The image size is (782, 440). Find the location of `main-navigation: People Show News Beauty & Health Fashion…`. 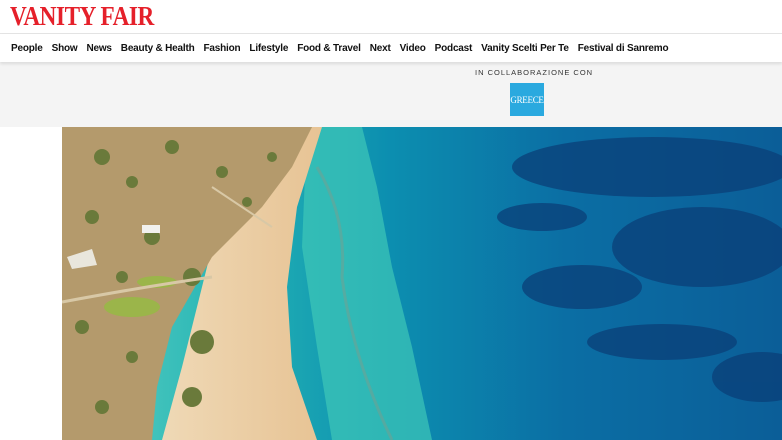

main-navigation: People Show News Beauty & Health Fashion… is located at coordinates (391, 48).